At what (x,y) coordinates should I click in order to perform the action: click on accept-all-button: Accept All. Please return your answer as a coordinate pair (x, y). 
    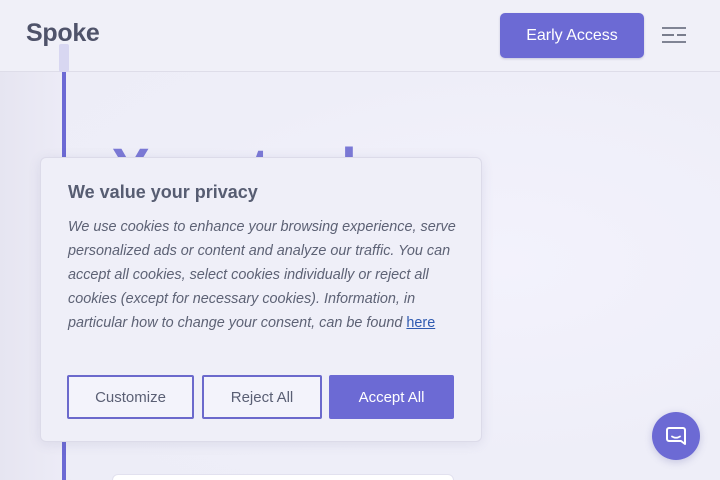
    Looking at the image, I should click on (391, 397).